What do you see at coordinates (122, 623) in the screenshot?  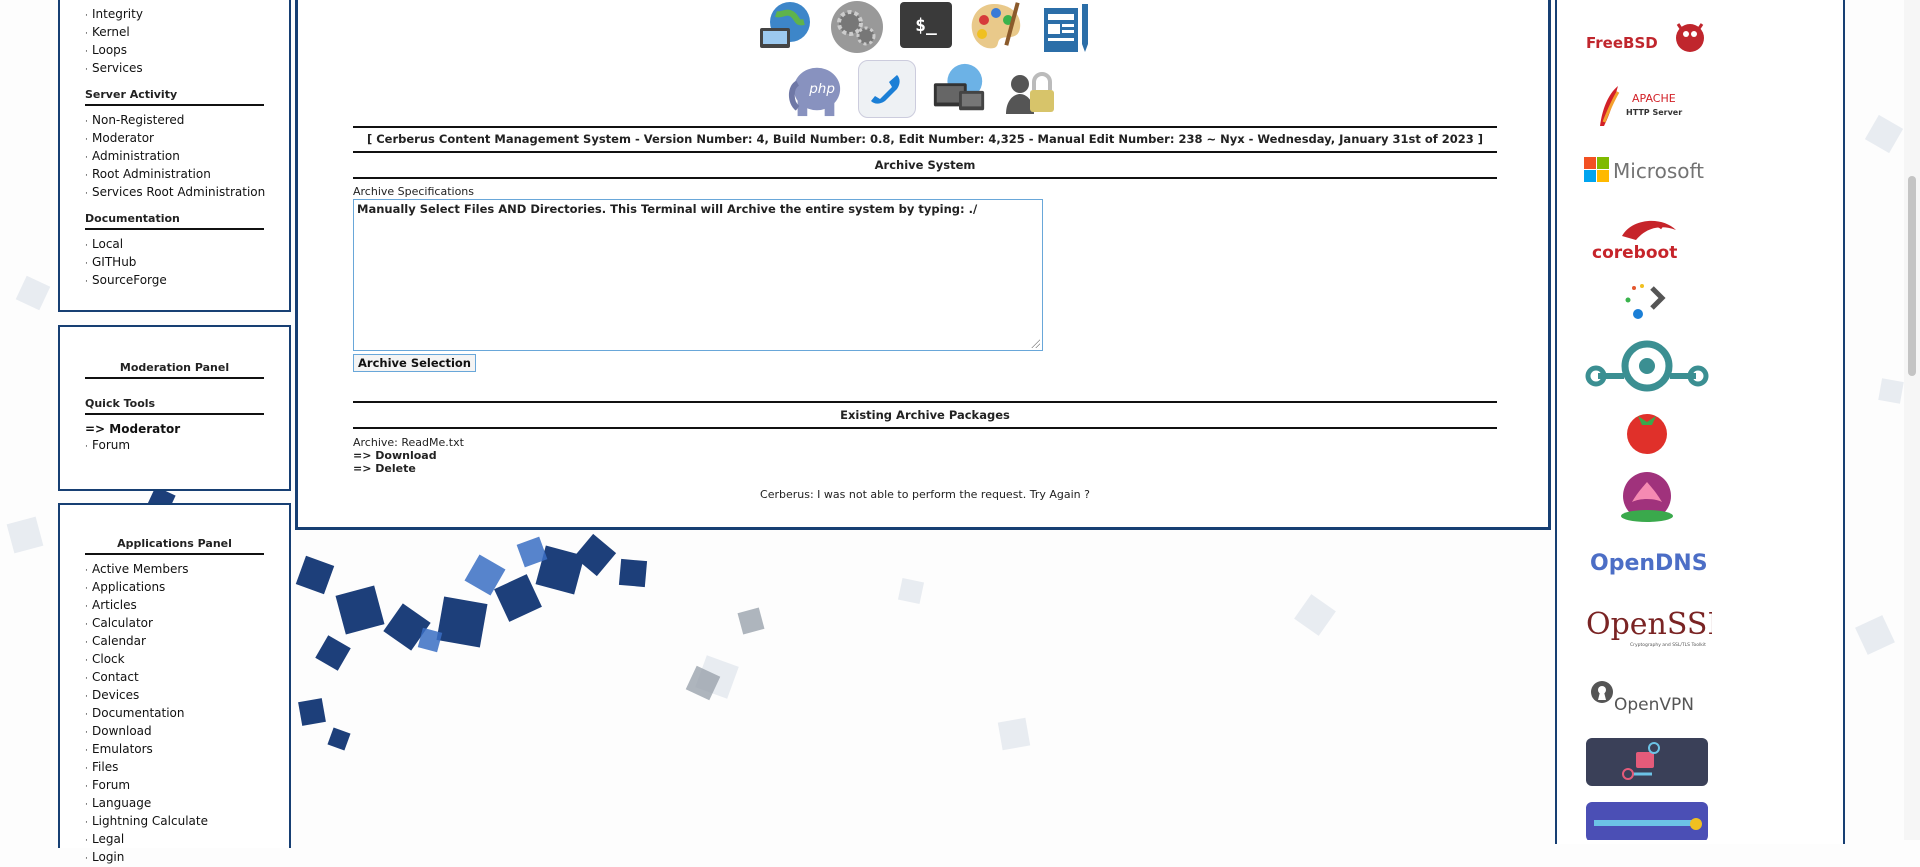 I see `app-link: Calculator` at bounding box center [122, 623].